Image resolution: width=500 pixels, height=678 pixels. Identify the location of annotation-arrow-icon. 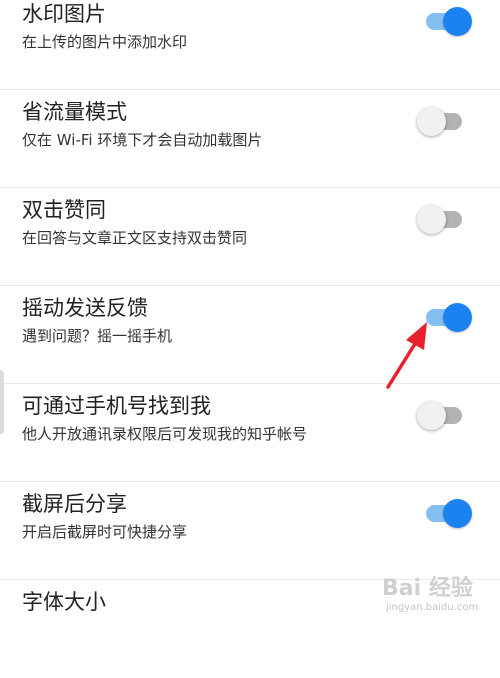
(406, 355).